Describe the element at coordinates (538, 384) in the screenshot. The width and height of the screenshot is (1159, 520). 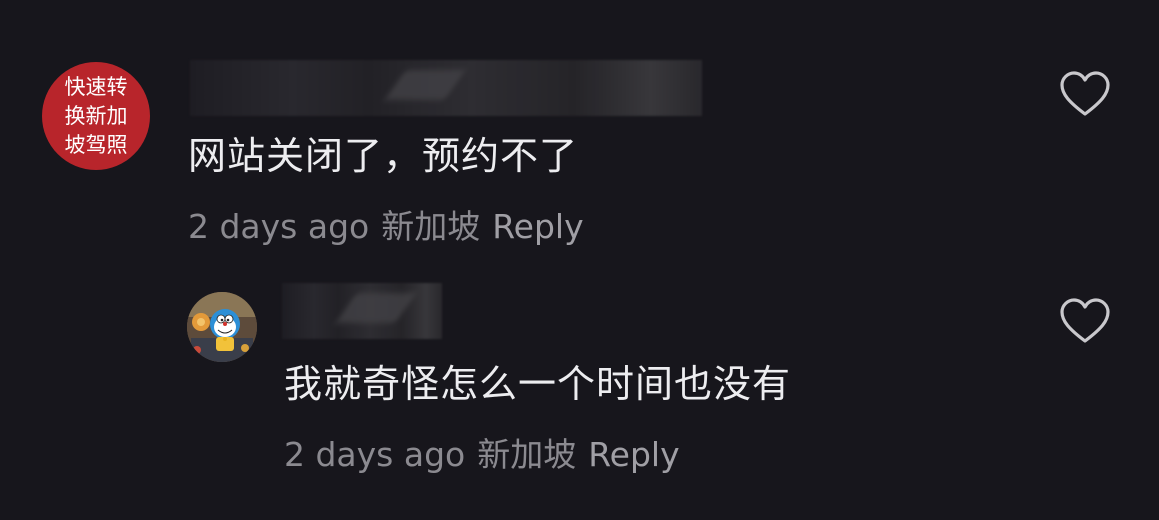
I see `comment-text: 我就奇怪怎么一个时间也没有` at that location.